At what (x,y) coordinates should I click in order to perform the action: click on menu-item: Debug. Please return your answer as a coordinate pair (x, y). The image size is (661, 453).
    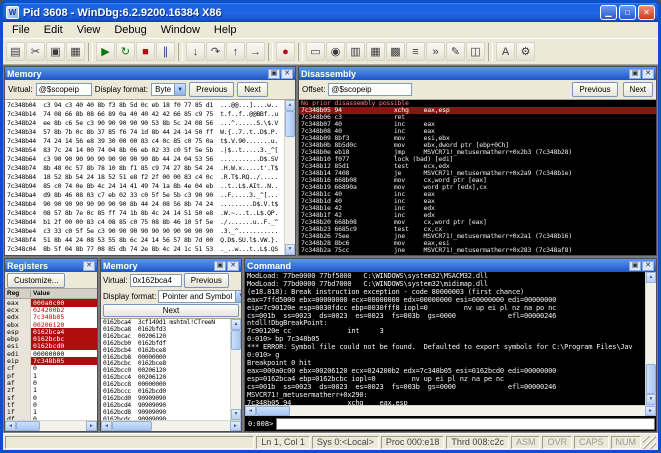
    Looking at the image, I should click on (130, 30).